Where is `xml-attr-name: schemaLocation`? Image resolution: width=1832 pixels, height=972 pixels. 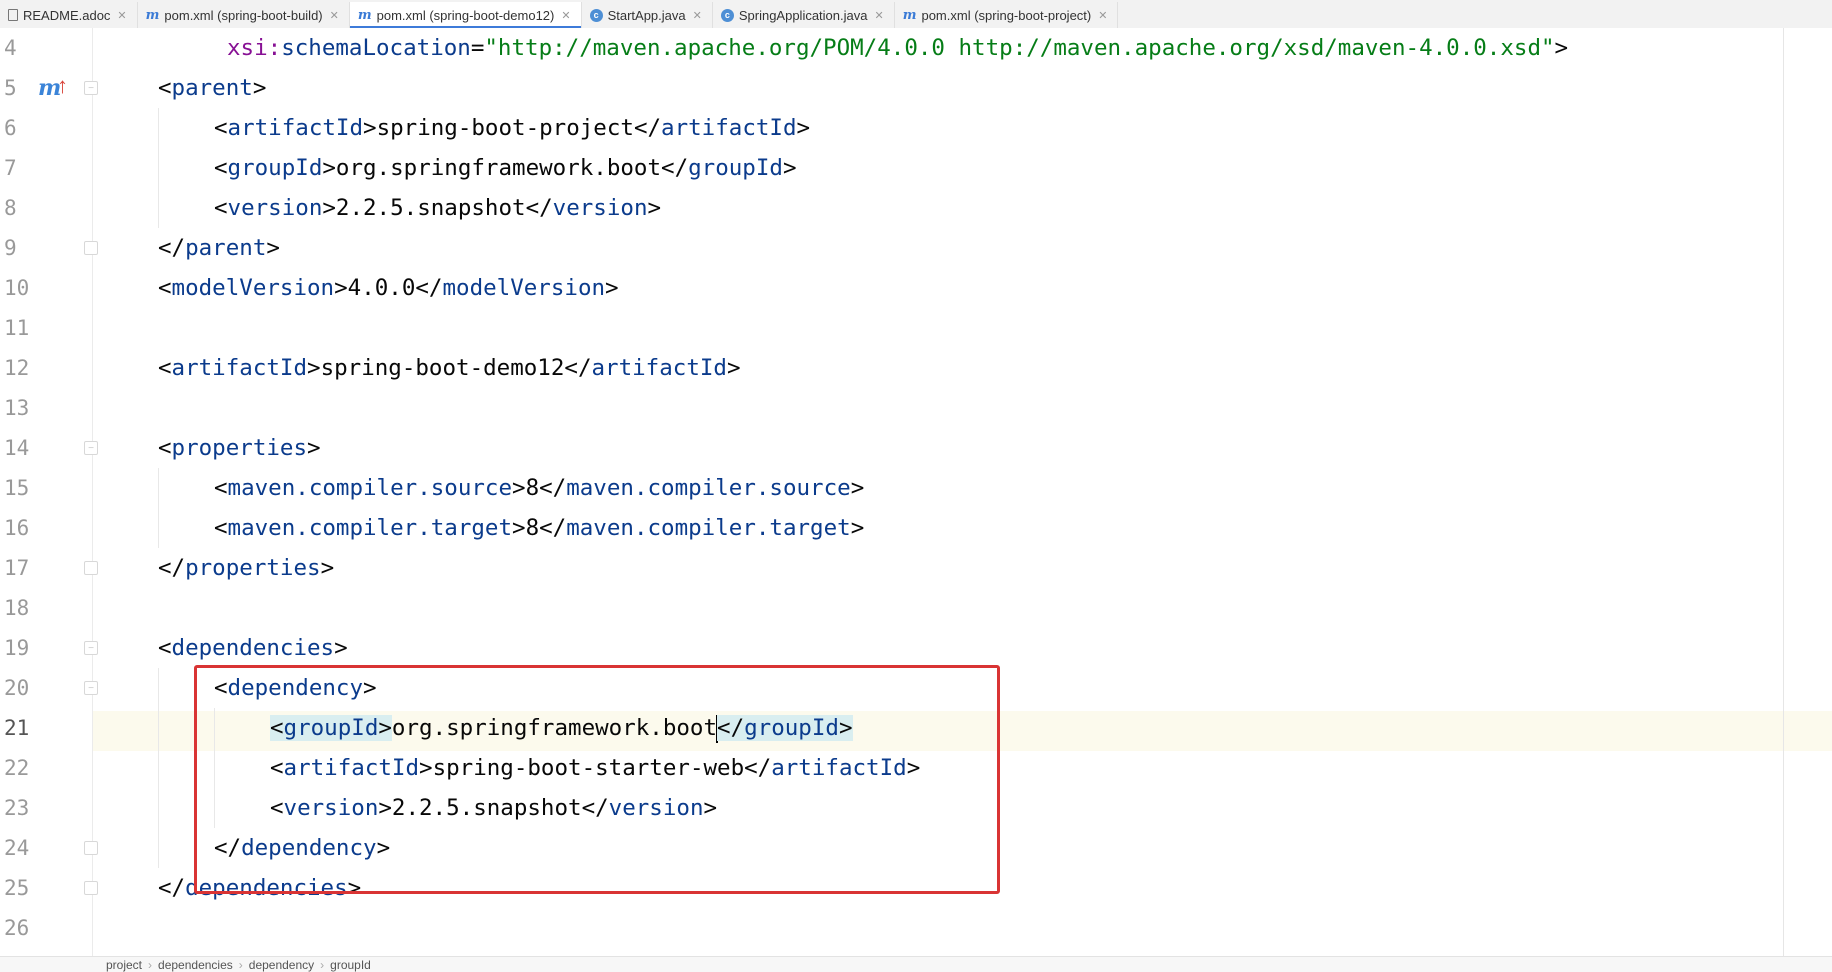
xml-attr-name: schemaLocation is located at coordinates (376, 48).